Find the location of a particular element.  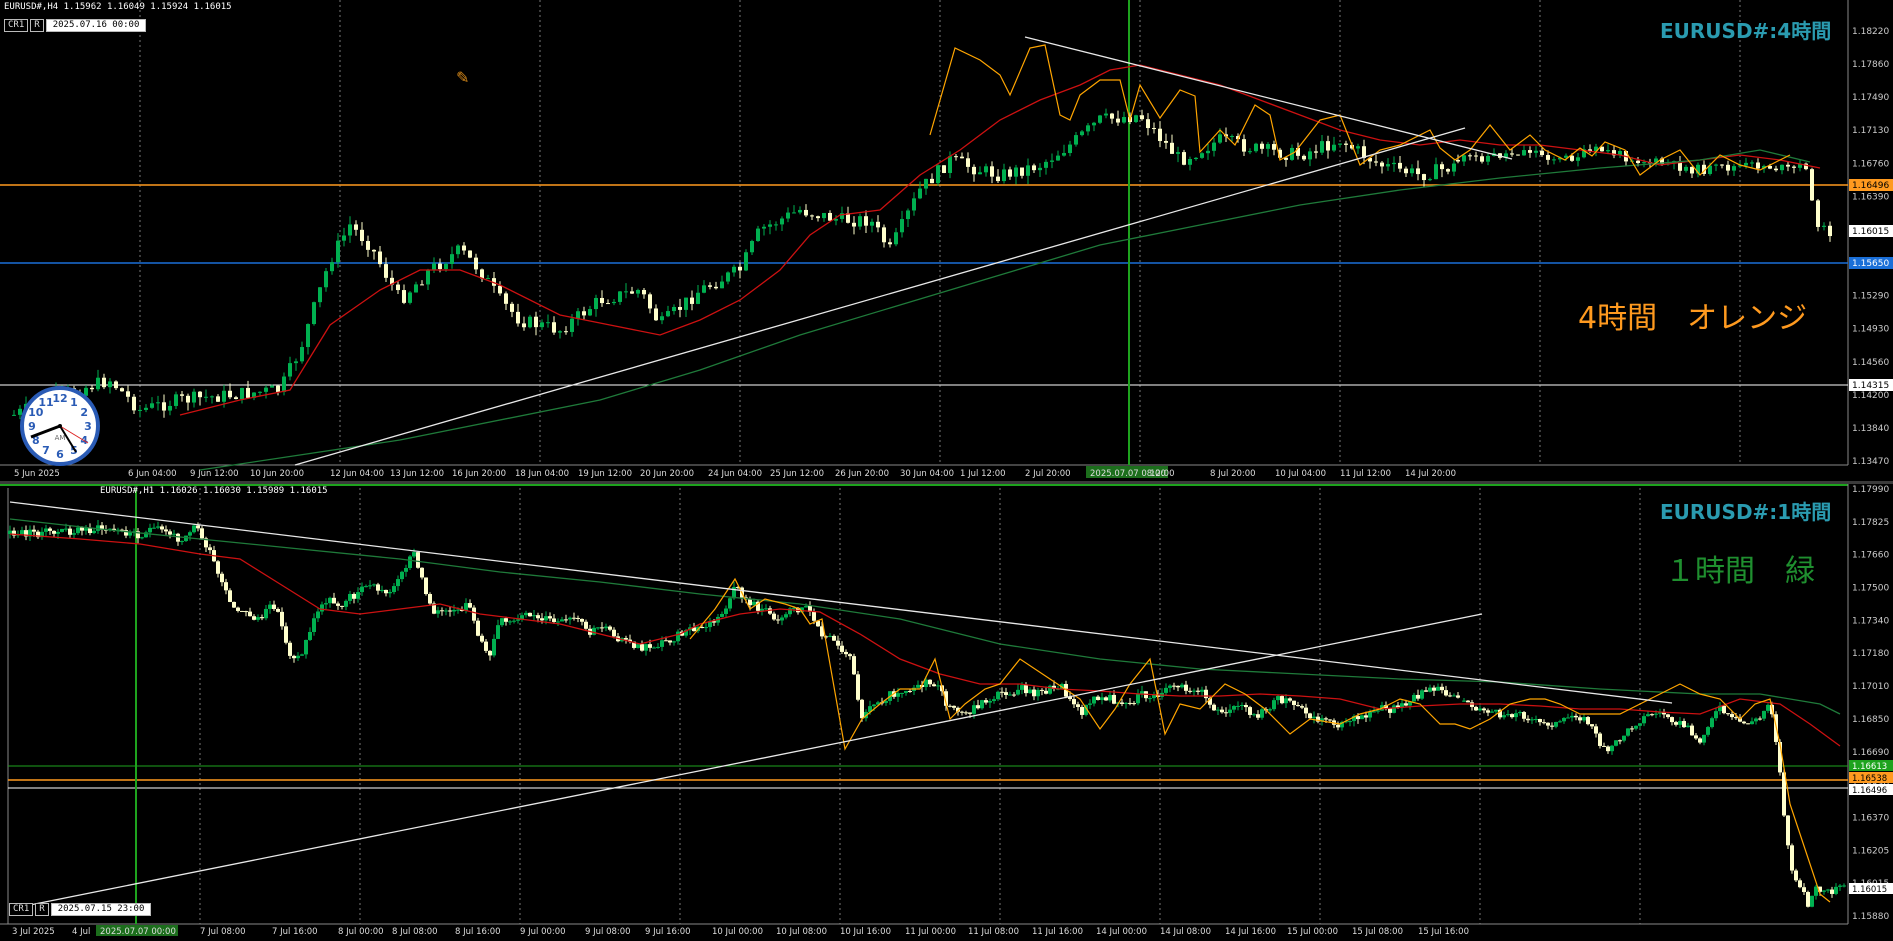

h4-datetime-field: 2025.07.16 00:00 is located at coordinates (96, 25).